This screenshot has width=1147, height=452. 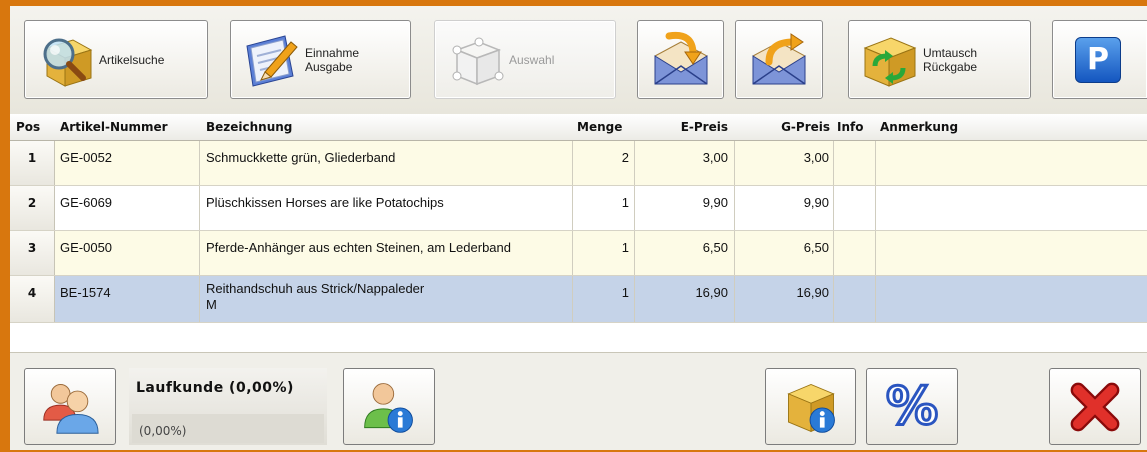 I want to click on parking-icon: P, so click(x=1098, y=59).